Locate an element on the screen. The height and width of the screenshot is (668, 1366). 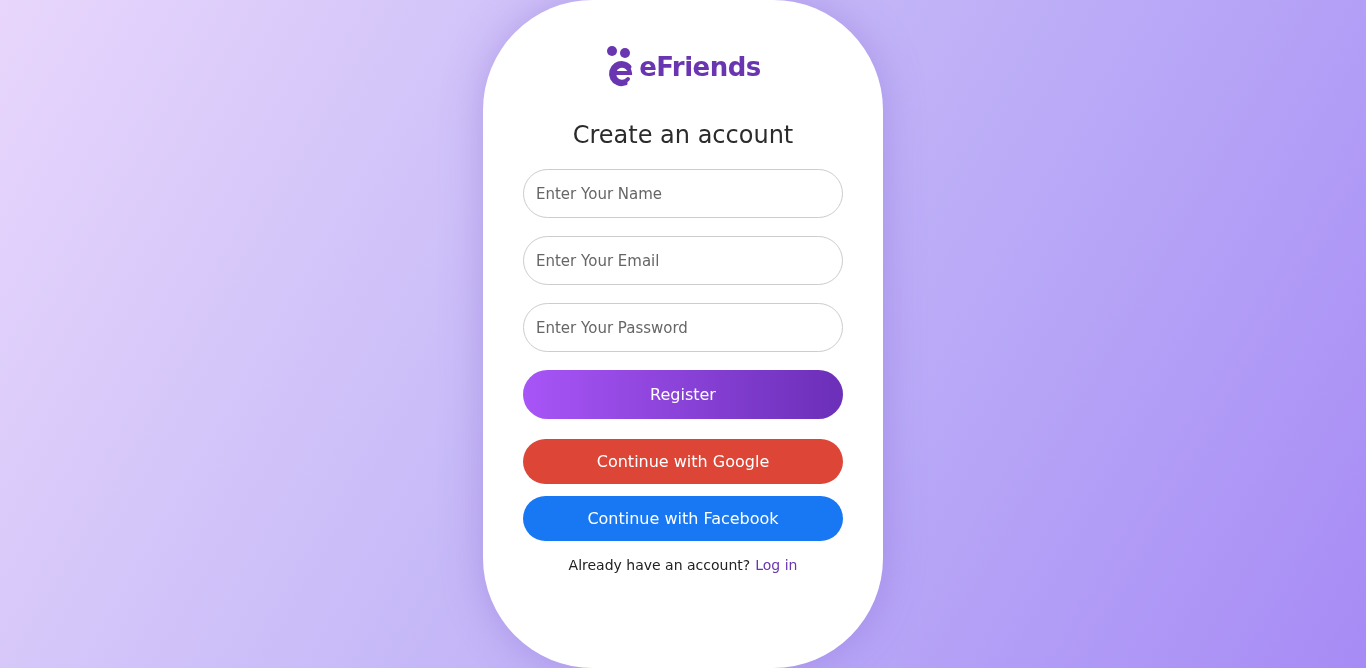
login-link: Log in is located at coordinates (776, 565).